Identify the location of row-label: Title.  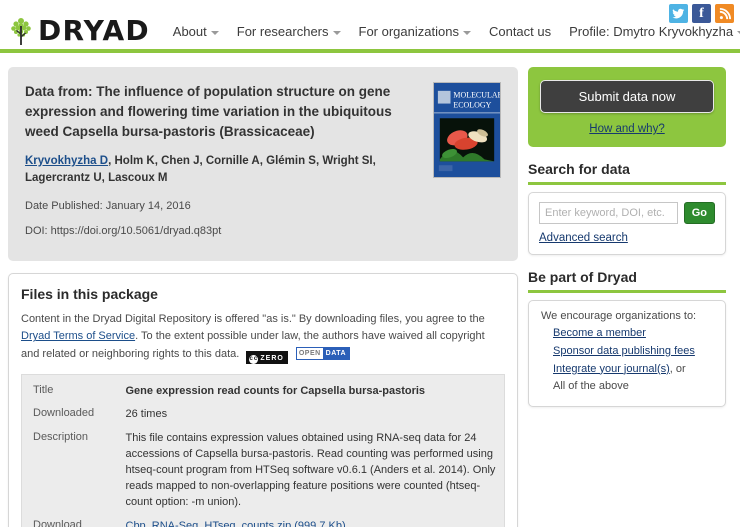
(43, 389).